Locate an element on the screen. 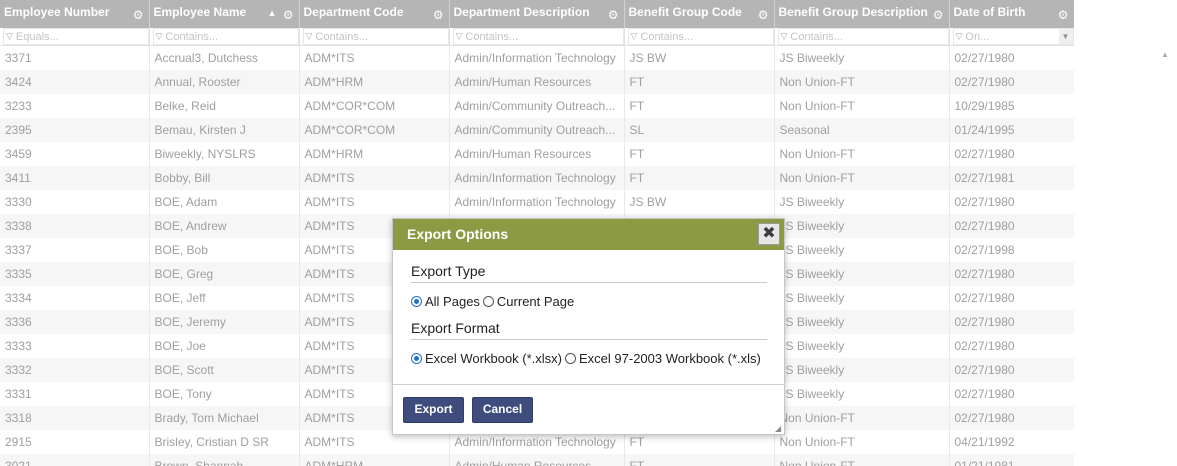 The height and width of the screenshot is (466, 1177). export-type-divider is located at coordinates (589, 282).